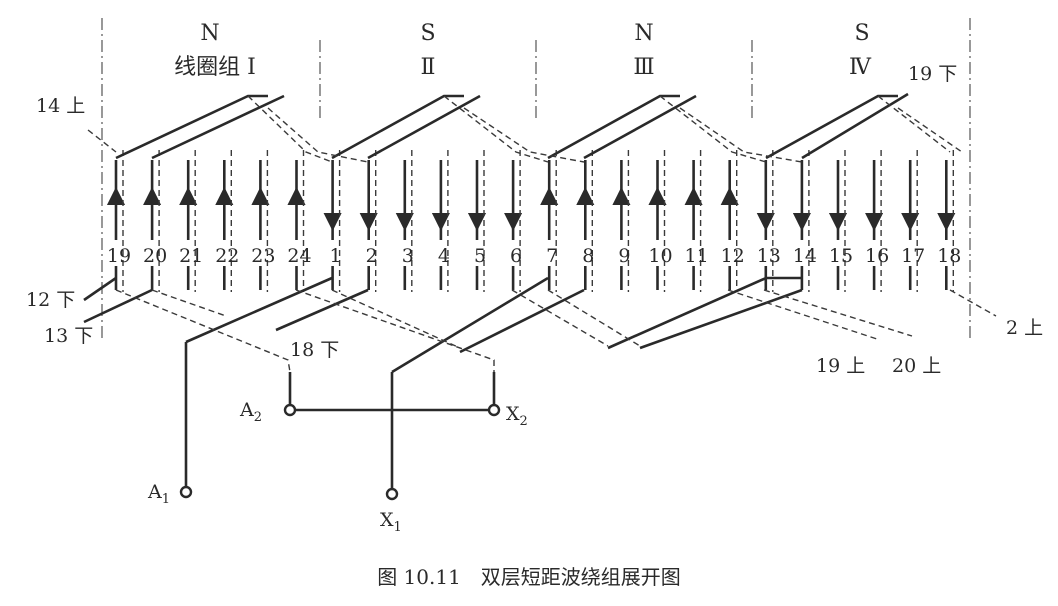 The height and width of the screenshot is (606, 1058). Describe the element at coordinates (427, 33) in the screenshot. I see `pole-label-2: S` at that location.